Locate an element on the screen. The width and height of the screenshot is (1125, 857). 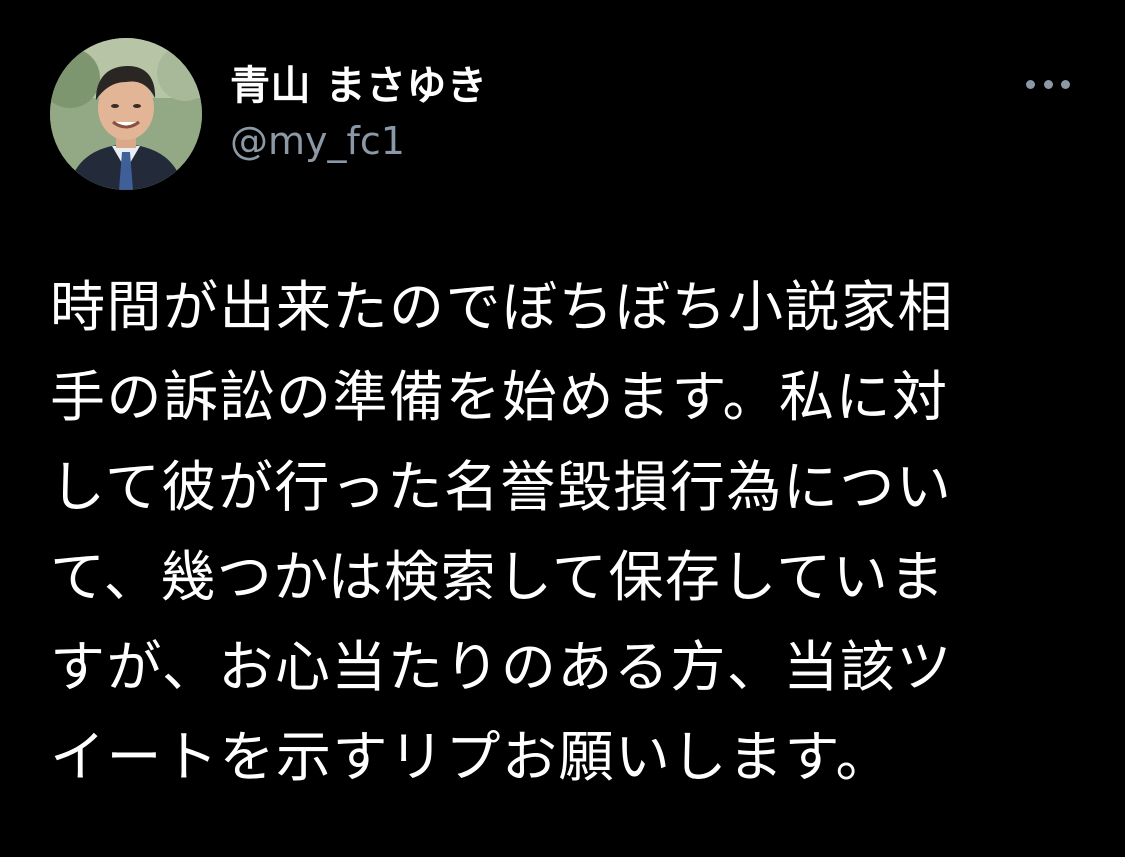
tweet-text-line: すが、お心当たりのある方、当該ツ is located at coordinates (501, 667).